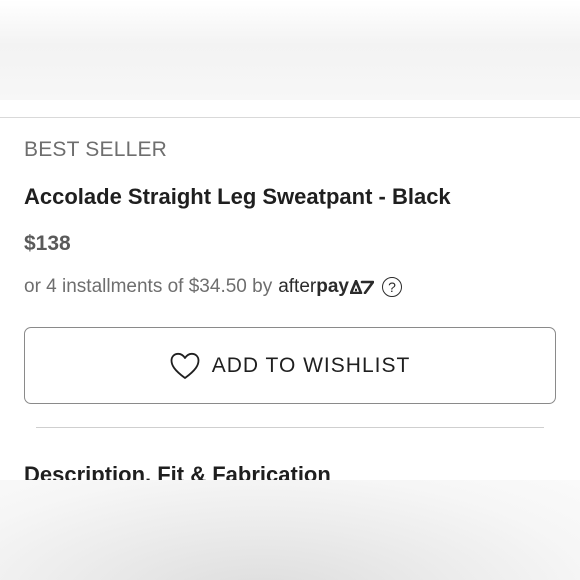 The width and height of the screenshot is (580, 580). I want to click on section-divider, so click(290, 427).